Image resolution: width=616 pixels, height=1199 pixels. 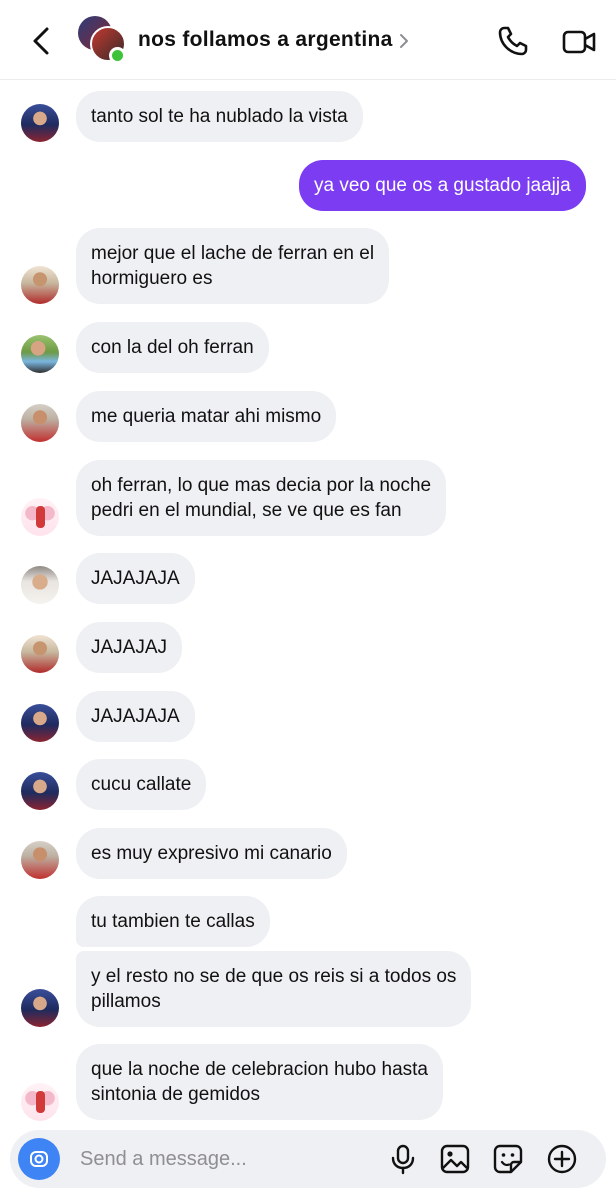 I want to click on message-text: ya veo que os a gustado jaajja, so click(x=442, y=185).